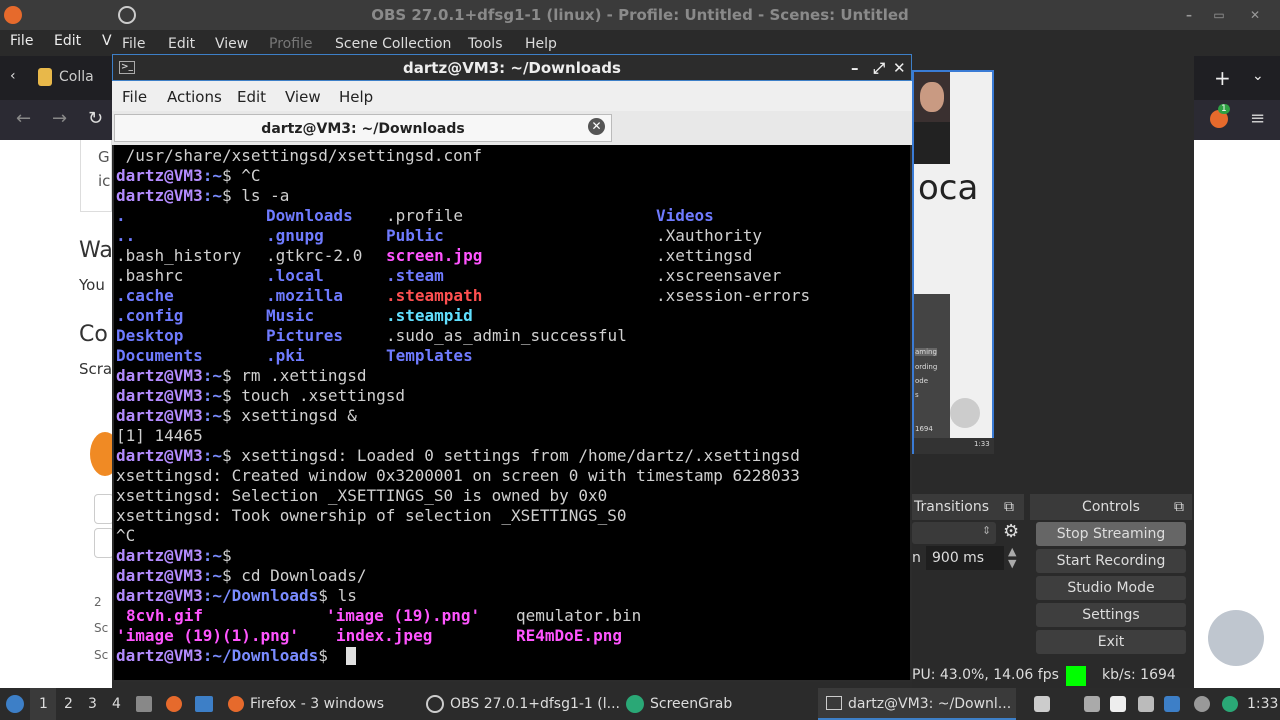 The width and height of the screenshot is (1280, 720). Describe the element at coordinates (107, 41) in the screenshot. I see `browser-menu-view: V` at that location.